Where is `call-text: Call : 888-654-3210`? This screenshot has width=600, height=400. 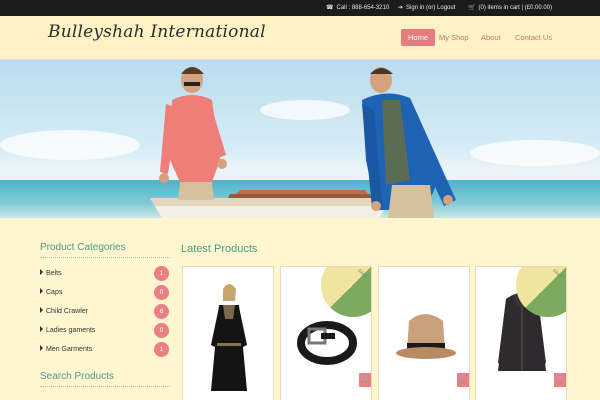 call-text: Call : 888-654-3210 is located at coordinates (363, 8).